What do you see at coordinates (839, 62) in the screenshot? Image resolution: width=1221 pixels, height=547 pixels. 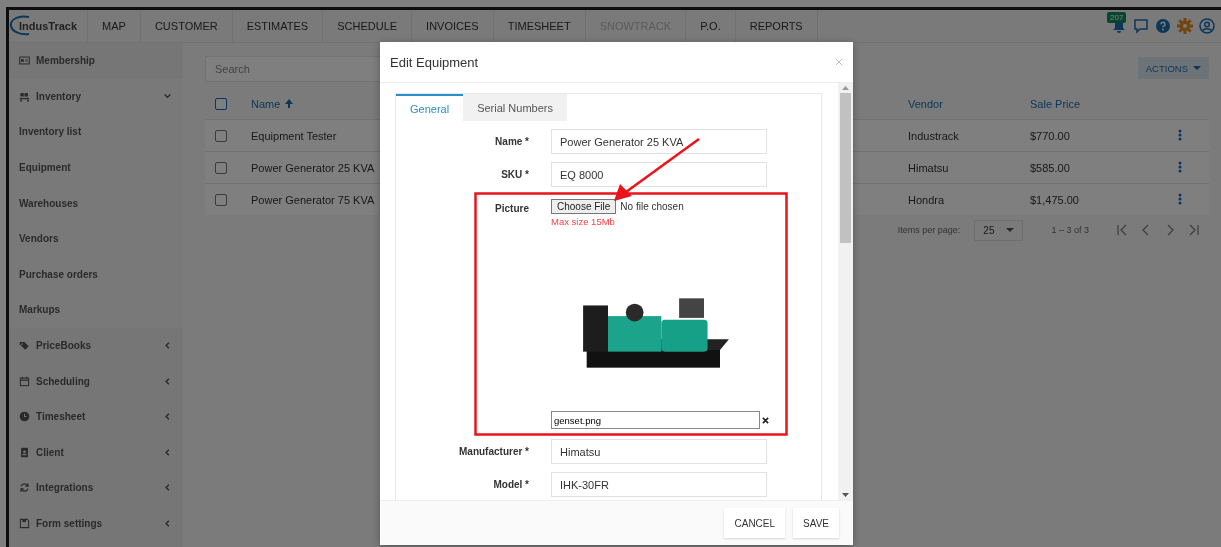 I see `close-icon` at bounding box center [839, 62].